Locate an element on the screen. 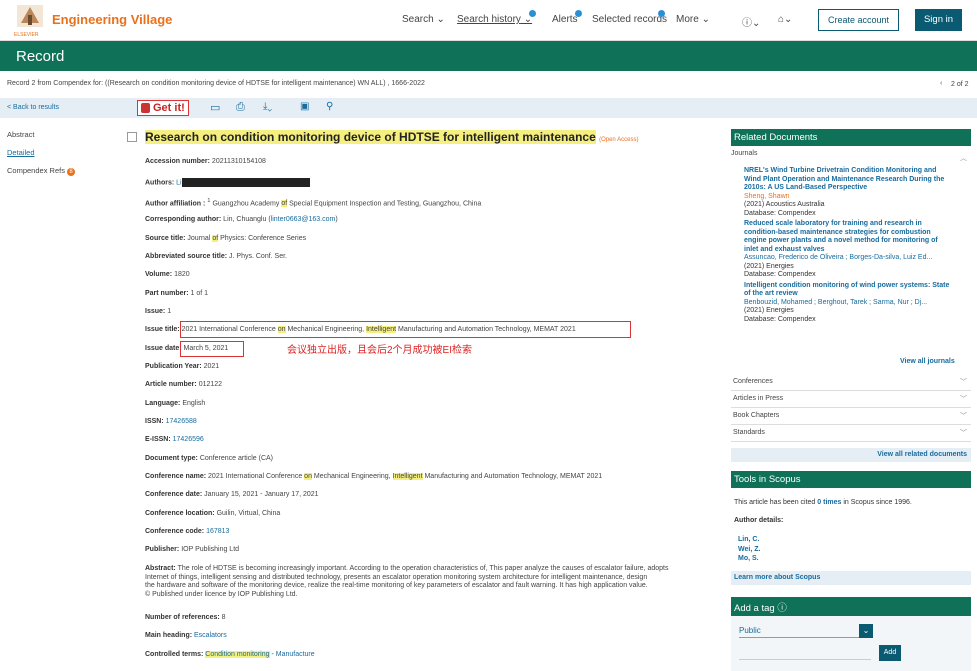 The image size is (977, 671). refs-count-badge: 8 is located at coordinates (71, 172).